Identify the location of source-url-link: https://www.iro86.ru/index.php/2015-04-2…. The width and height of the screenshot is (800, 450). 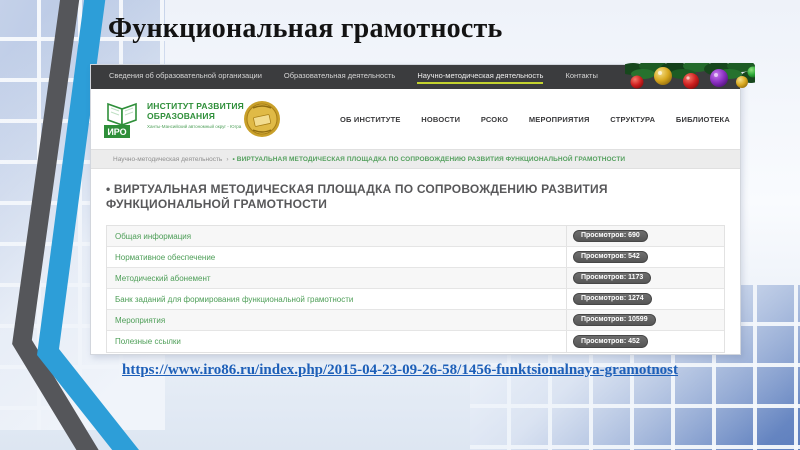
(400, 370).